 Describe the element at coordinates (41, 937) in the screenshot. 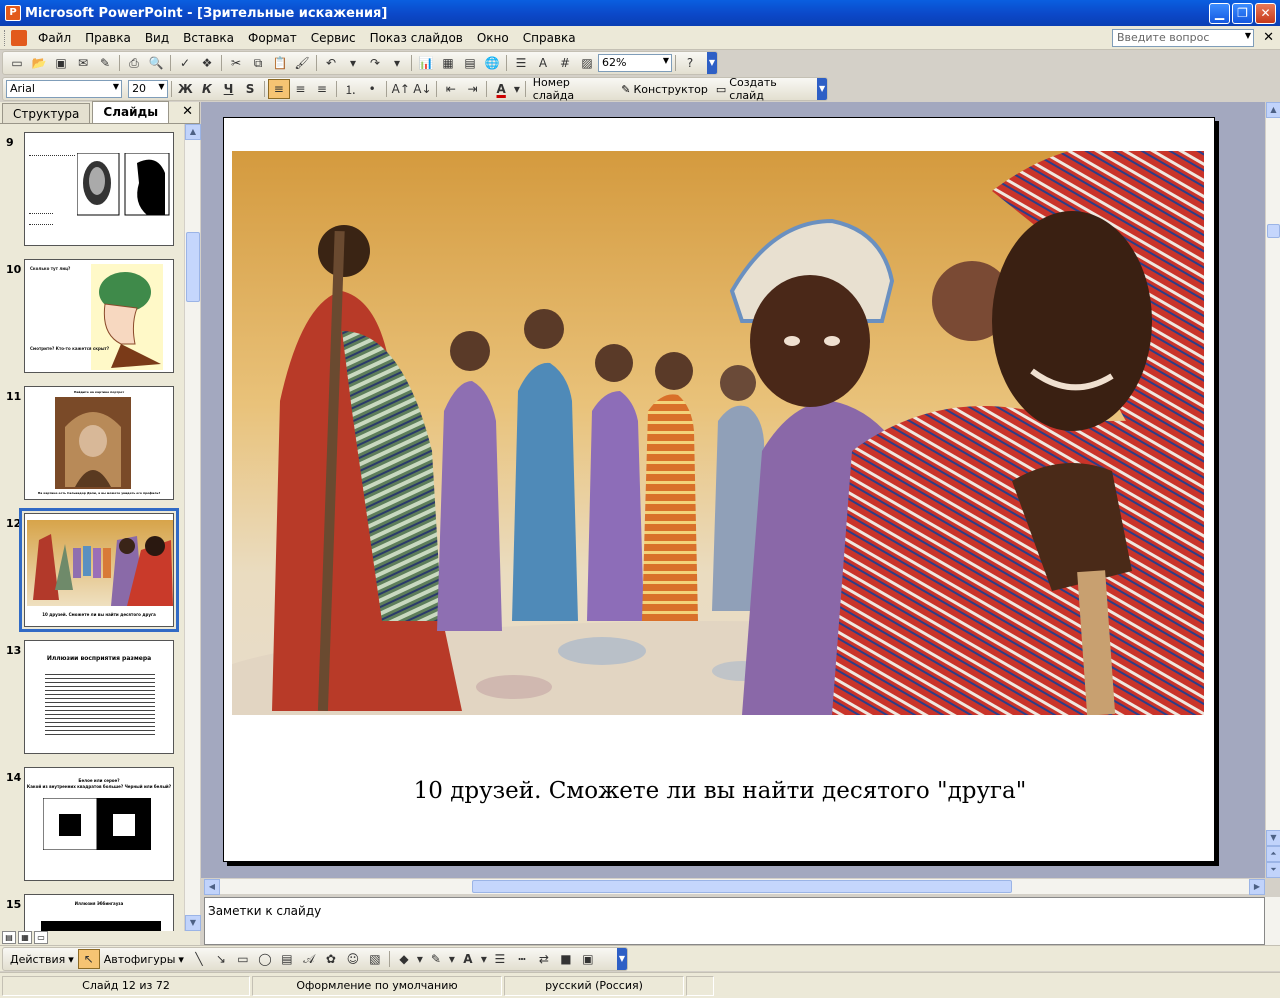

I see `slideshow-view-icon: ▭` at that location.